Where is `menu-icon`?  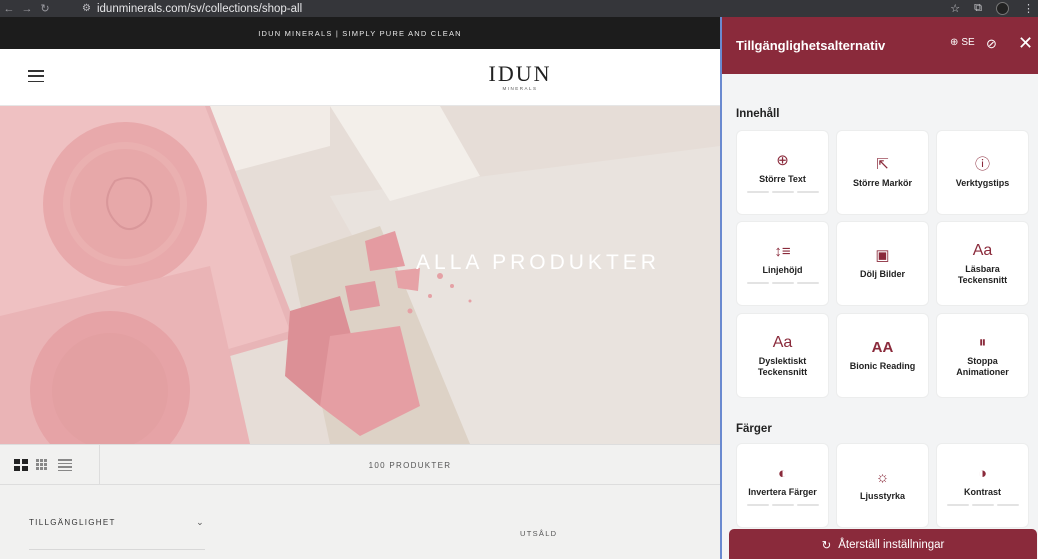
menu-icon is located at coordinates (36, 76).